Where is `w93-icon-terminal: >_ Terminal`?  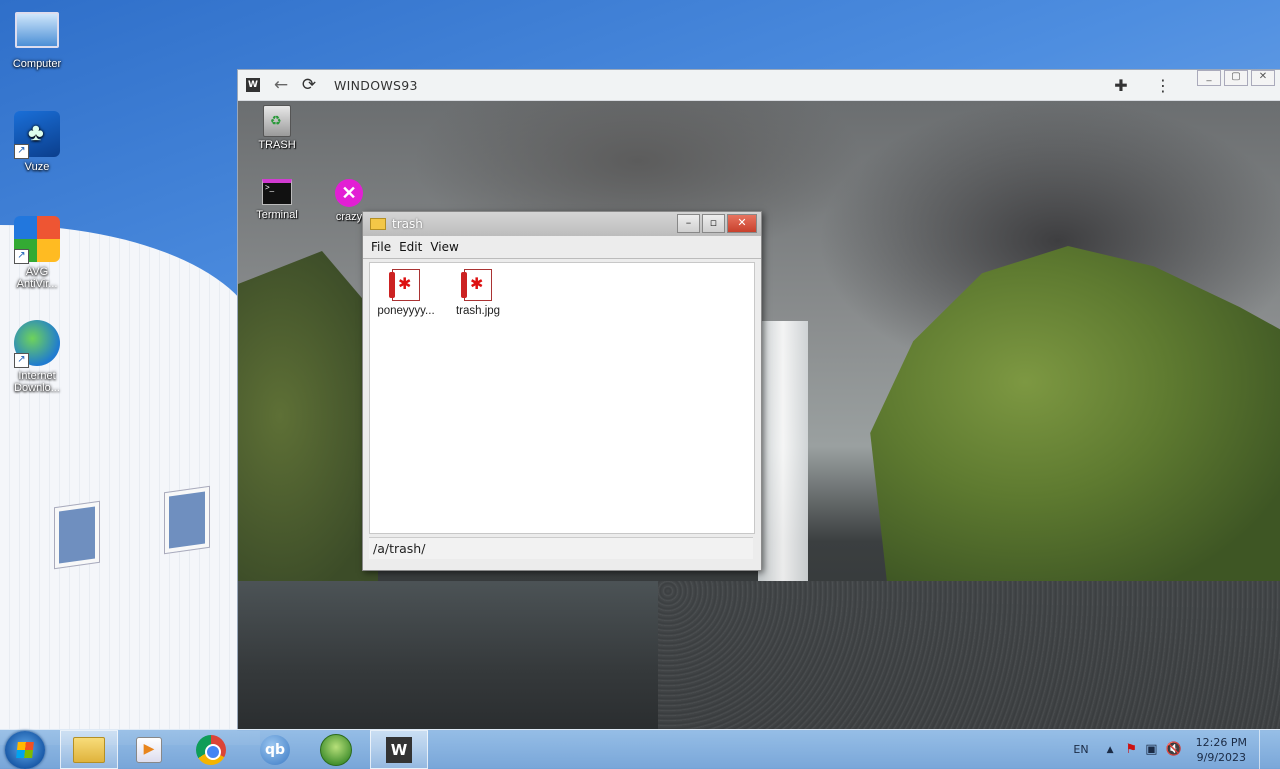
w93-icon-terminal: >_ Terminal is located at coordinates (277, 200).